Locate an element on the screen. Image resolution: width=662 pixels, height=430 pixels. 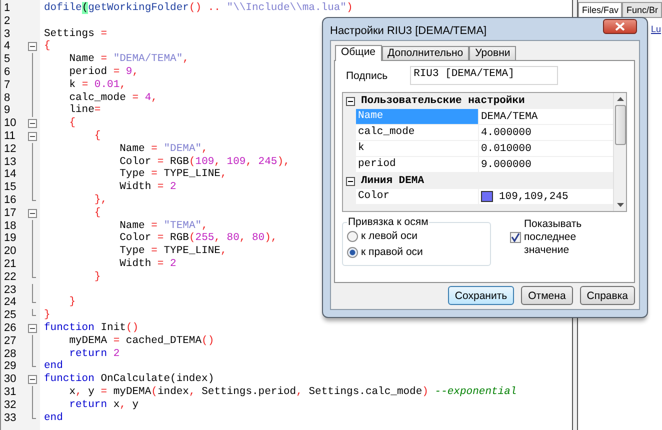
close-icon is located at coordinates (620, 26).